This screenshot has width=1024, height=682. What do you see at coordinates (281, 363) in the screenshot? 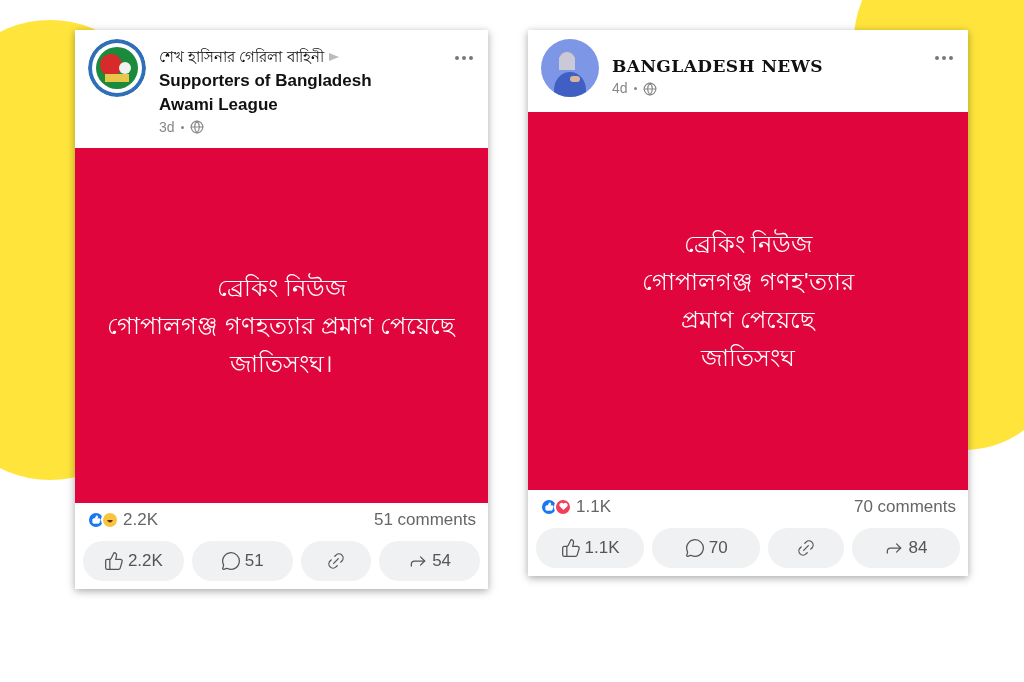
I see `post-text: জাতিসংঘ।` at bounding box center [281, 363].